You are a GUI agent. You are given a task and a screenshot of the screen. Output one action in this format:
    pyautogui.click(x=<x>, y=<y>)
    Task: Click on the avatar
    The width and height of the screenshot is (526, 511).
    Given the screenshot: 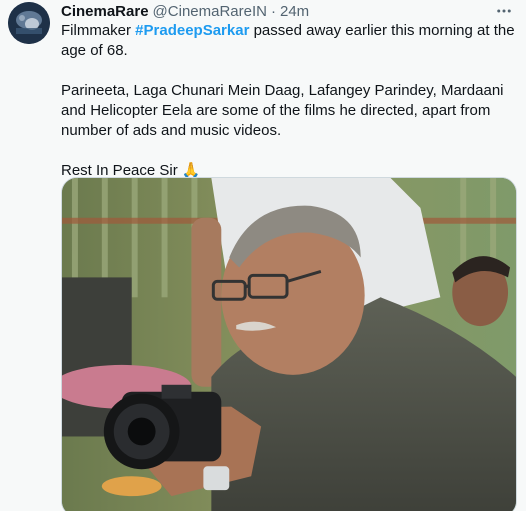 What is the action you would take?
    pyautogui.click(x=29, y=23)
    